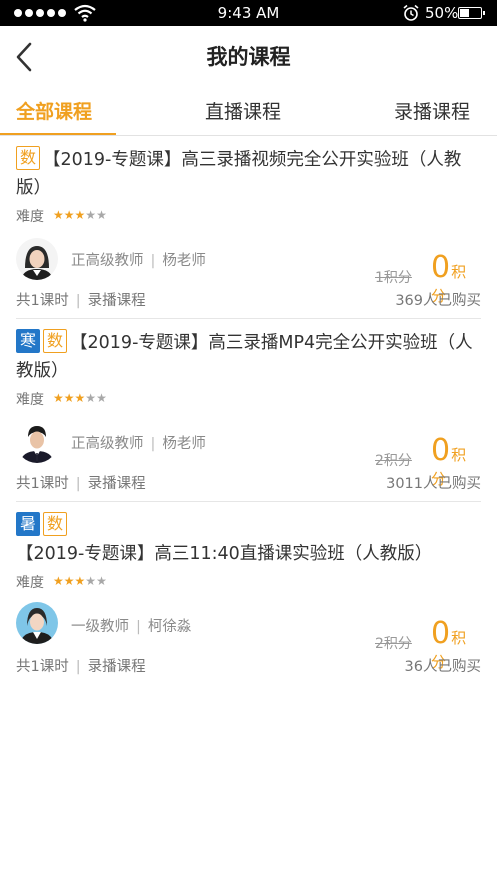  What do you see at coordinates (131, 627) in the screenshot?
I see `teacher-info: 一级教师 | 柯徐淼` at bounding box center [131, 627].